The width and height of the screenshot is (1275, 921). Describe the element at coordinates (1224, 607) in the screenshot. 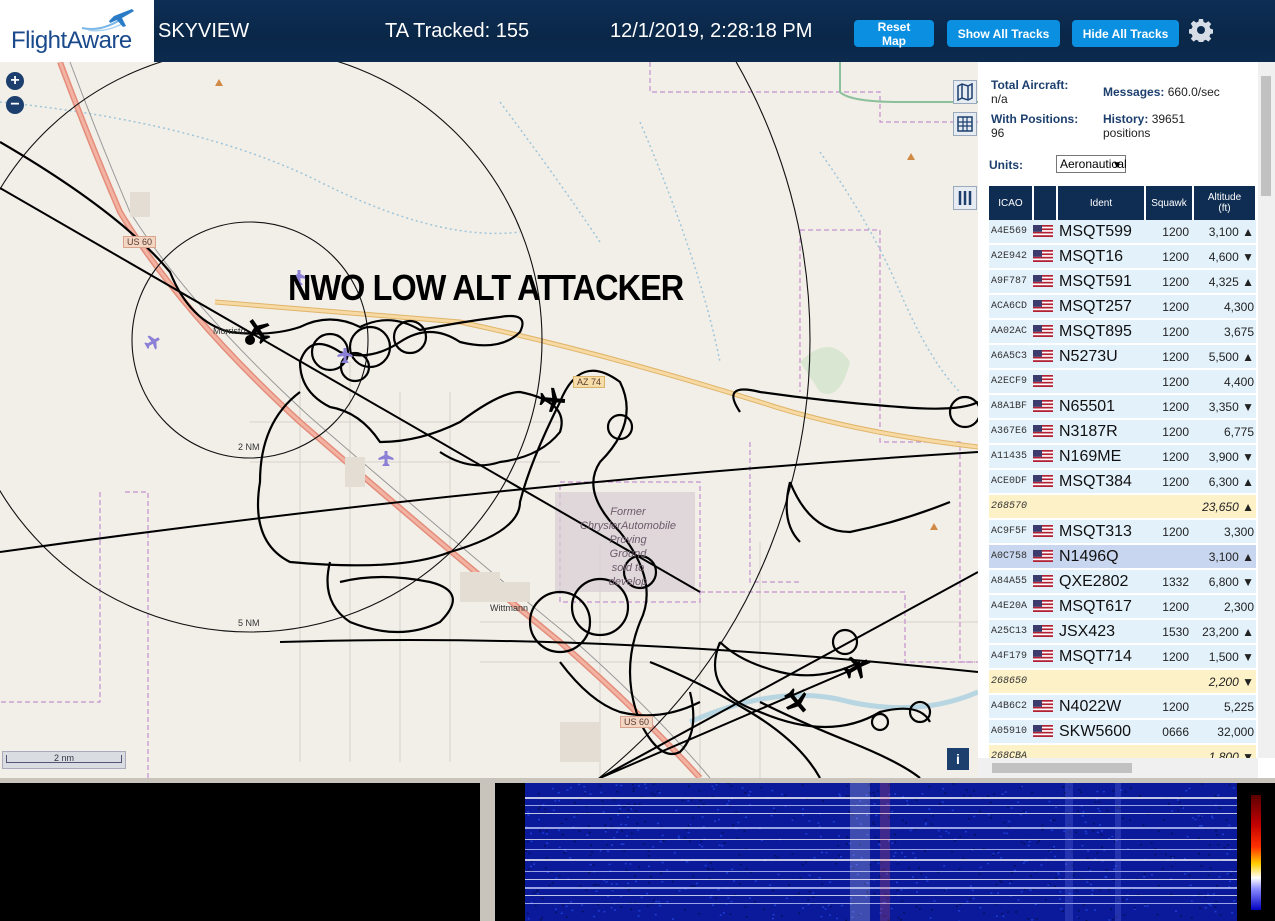

I see `cell-altitude: 2,300` at that location.